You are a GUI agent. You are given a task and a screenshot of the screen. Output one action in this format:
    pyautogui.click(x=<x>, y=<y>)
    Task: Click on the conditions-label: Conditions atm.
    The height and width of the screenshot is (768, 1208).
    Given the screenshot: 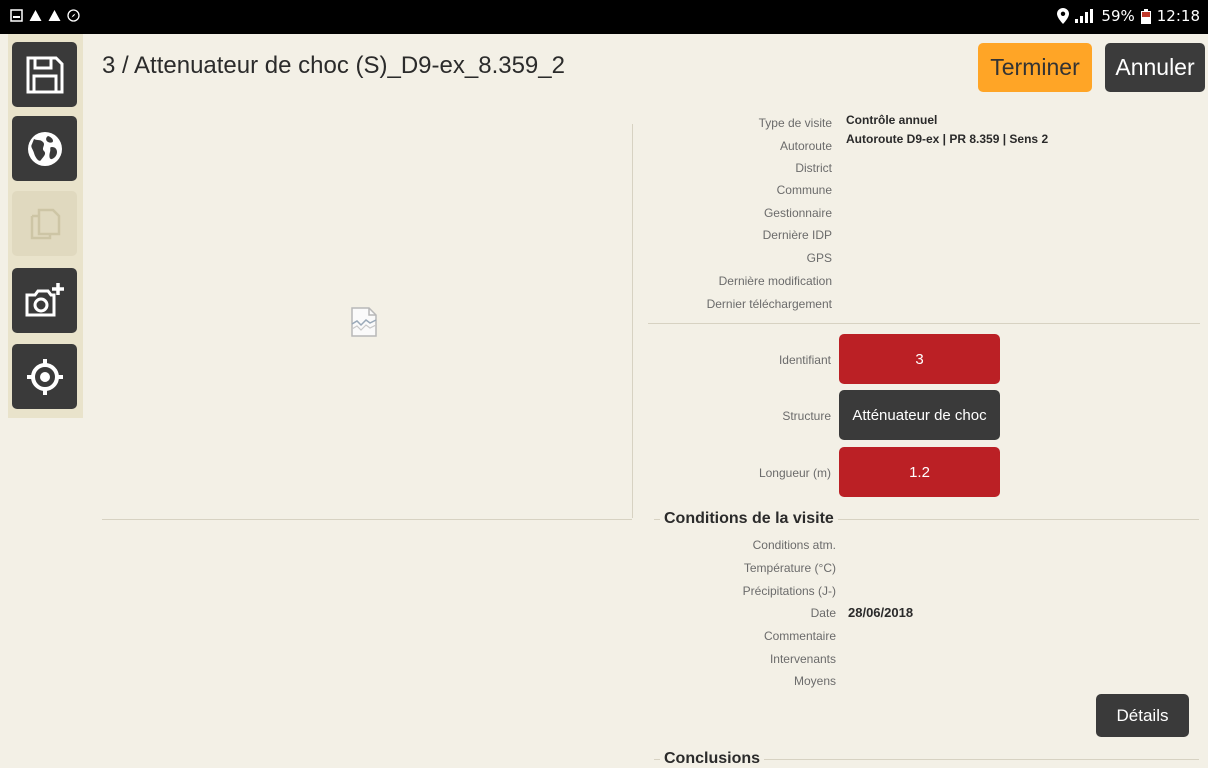 What is the action you would take?
    pyautogui.click(x=794, y=545)
    